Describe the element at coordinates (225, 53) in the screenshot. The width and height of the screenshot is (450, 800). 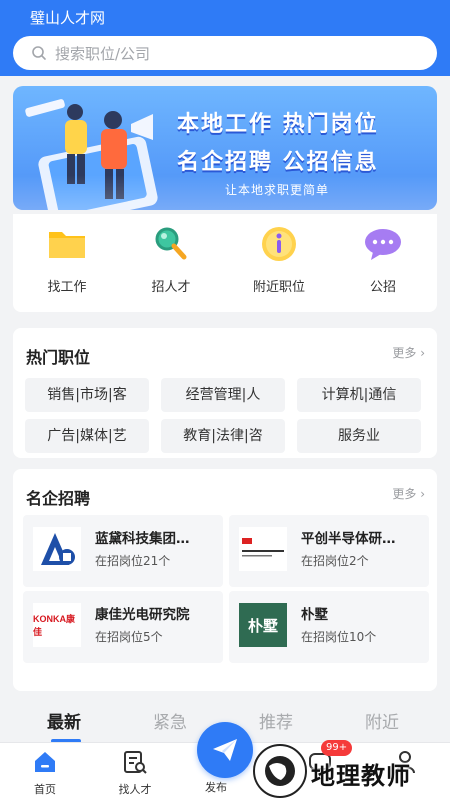
I see `search-bar: 搜索职位/公司` at that location.